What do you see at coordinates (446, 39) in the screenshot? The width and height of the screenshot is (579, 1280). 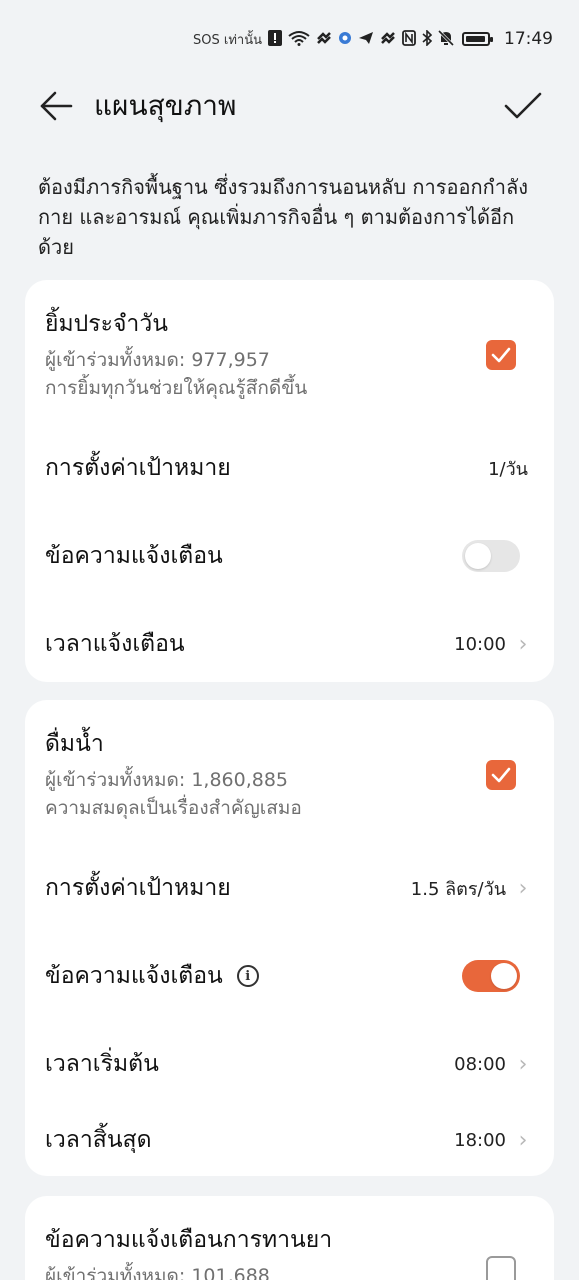 I see `mute-bell-icon` at bounding box center [446, 39].